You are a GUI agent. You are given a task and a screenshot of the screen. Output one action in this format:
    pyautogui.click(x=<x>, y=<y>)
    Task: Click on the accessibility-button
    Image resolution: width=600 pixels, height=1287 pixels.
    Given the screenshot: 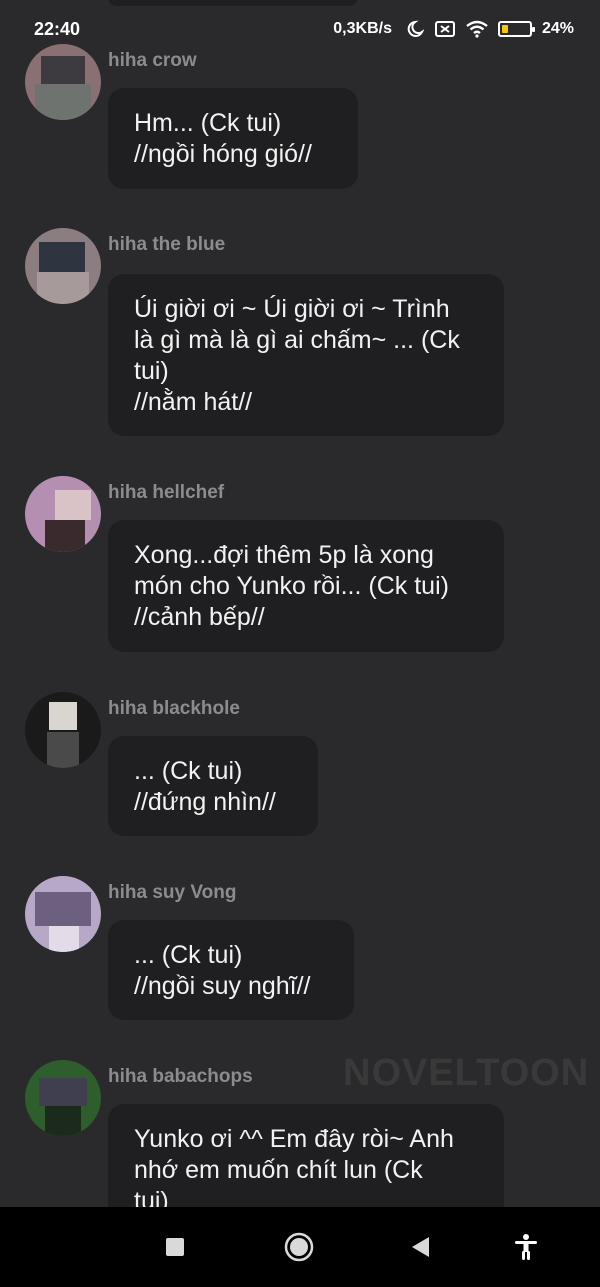 What is the action you would take?
    pyautogui.click(x=526, y=1247)
    